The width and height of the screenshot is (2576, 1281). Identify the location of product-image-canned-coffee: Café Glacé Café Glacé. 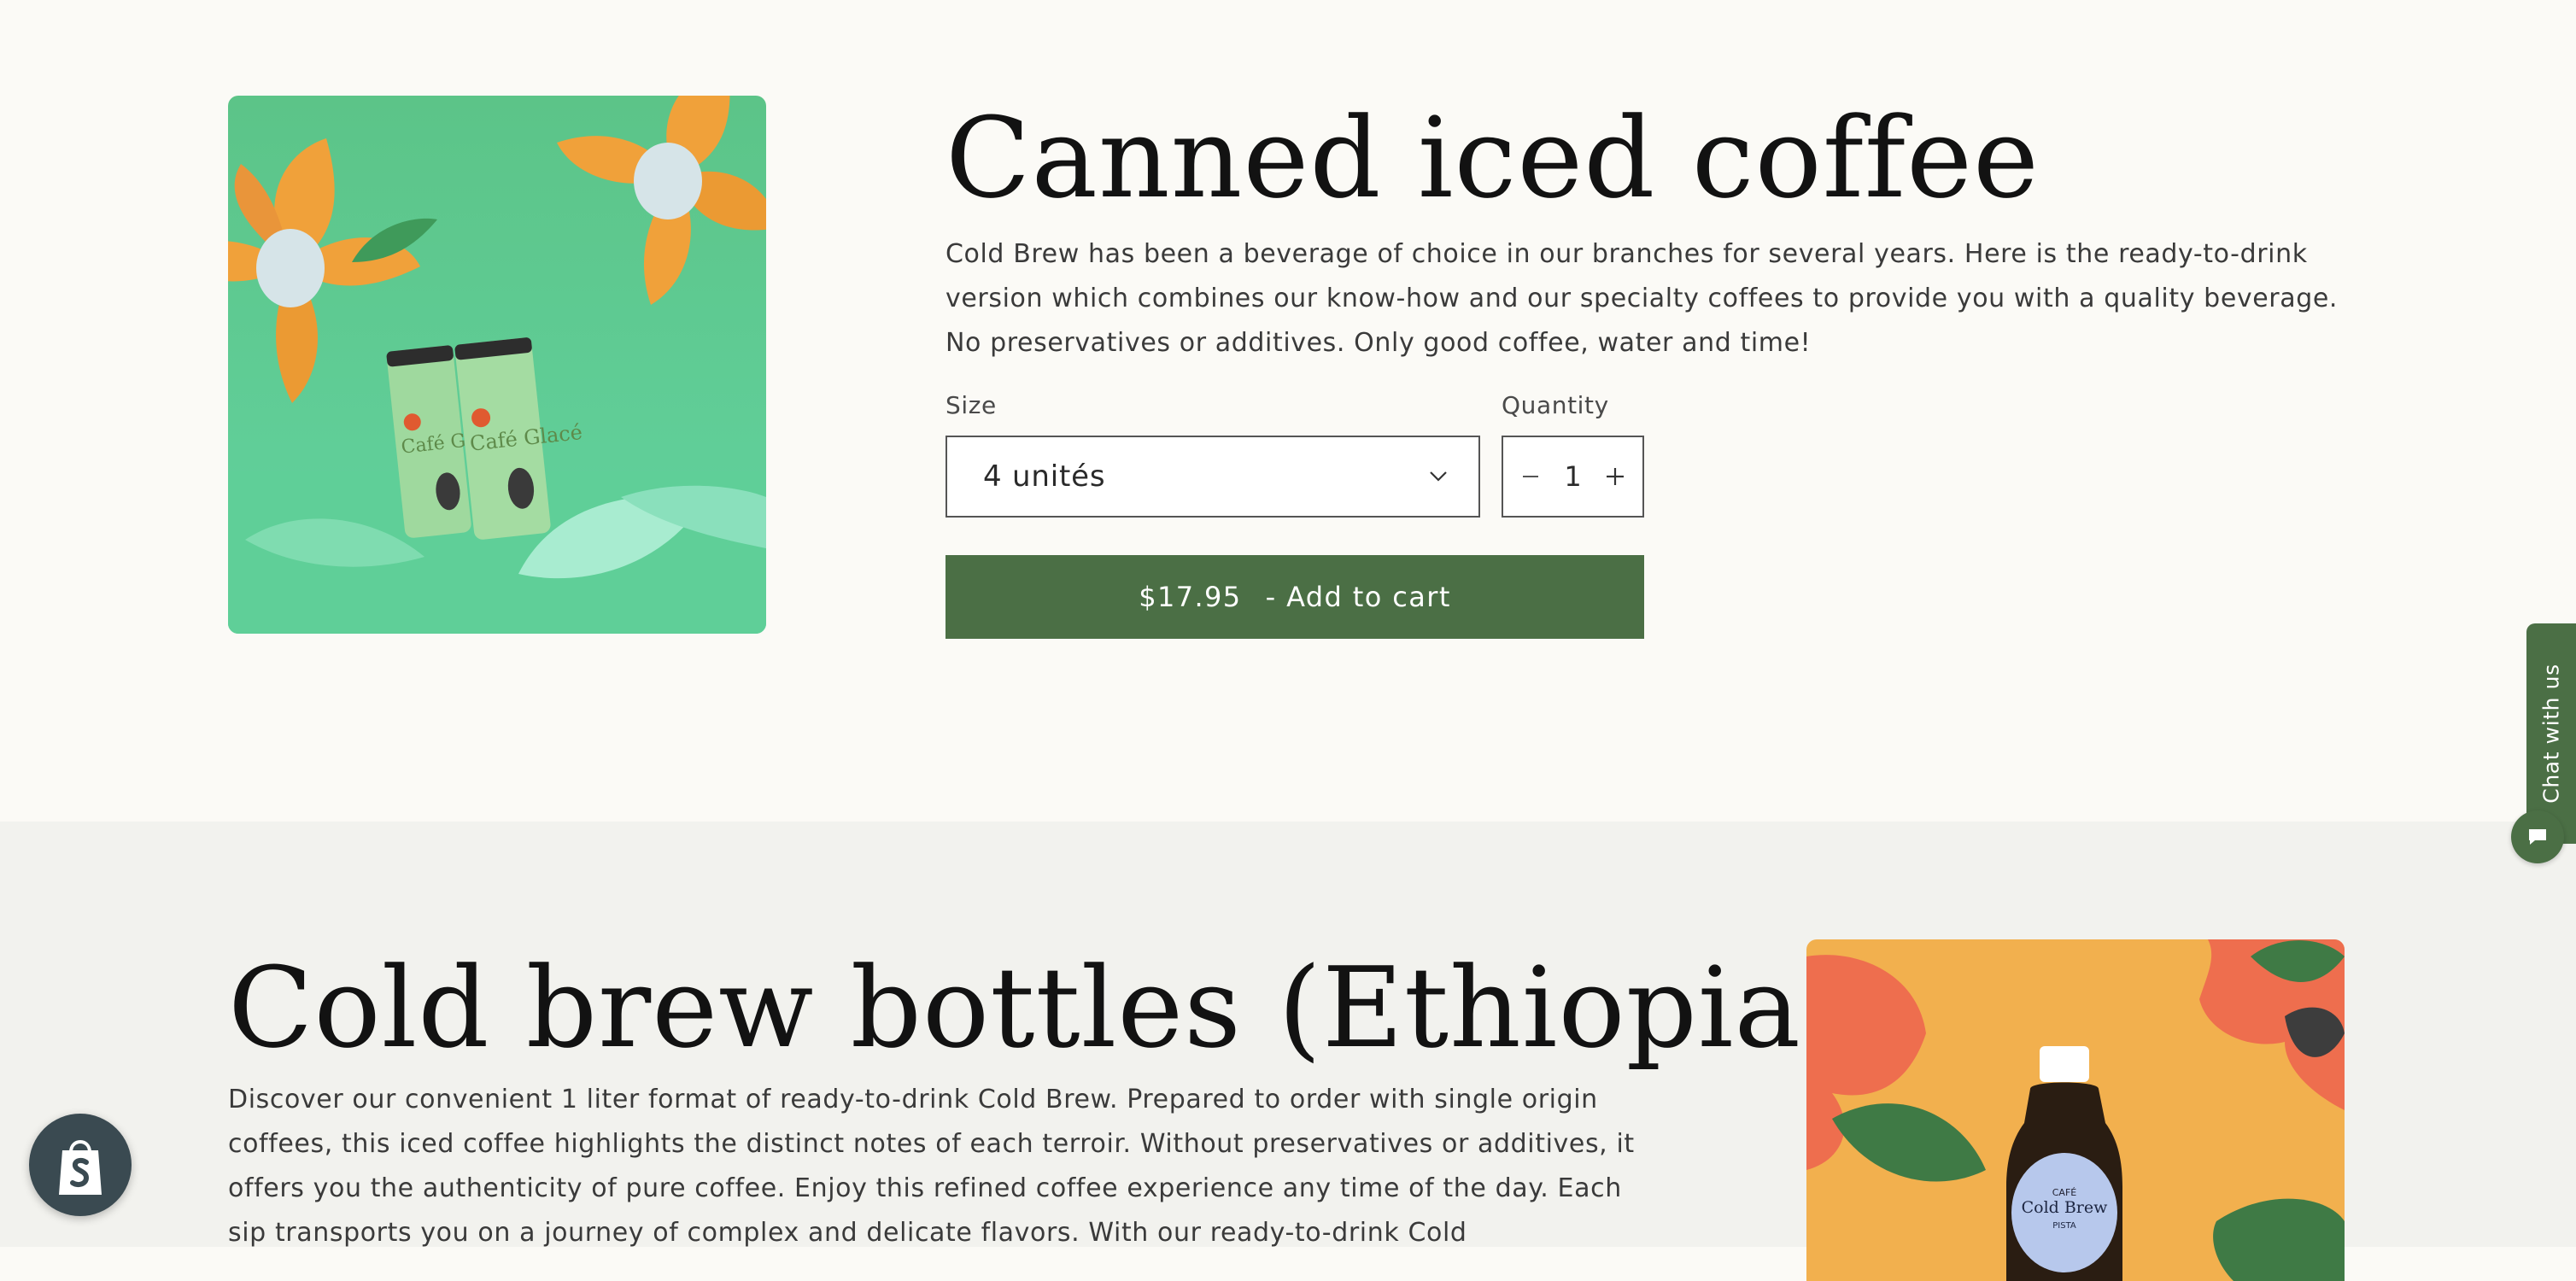
(497, 365).